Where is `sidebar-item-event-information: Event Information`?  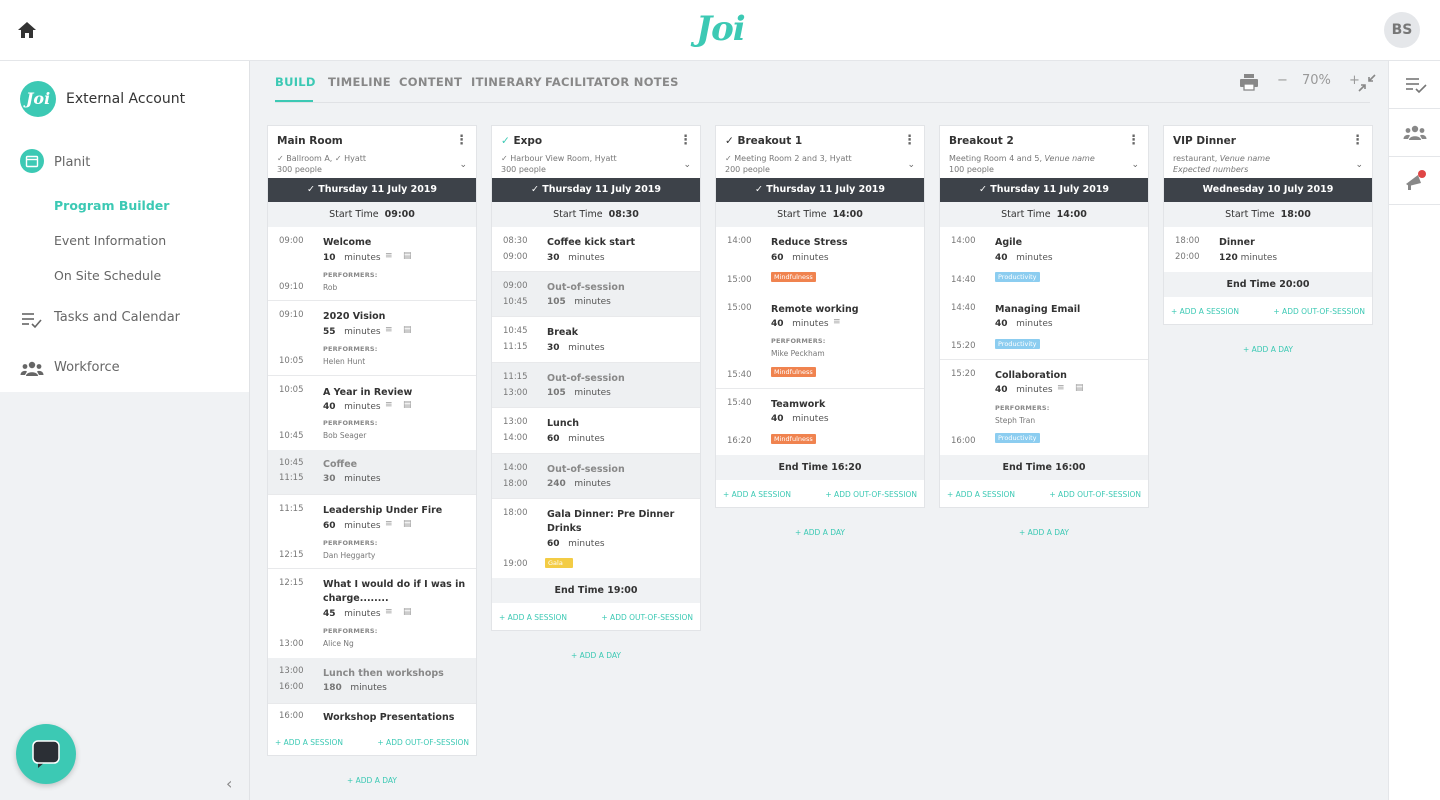
sidebar-item-event-information: Event Information is located at coordinates (110, 240).